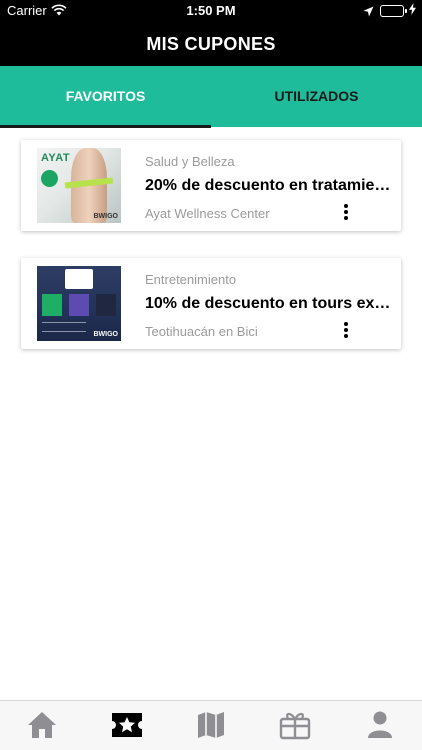  I want to click on app-header: MIS CUPONES, so click(211, 44).